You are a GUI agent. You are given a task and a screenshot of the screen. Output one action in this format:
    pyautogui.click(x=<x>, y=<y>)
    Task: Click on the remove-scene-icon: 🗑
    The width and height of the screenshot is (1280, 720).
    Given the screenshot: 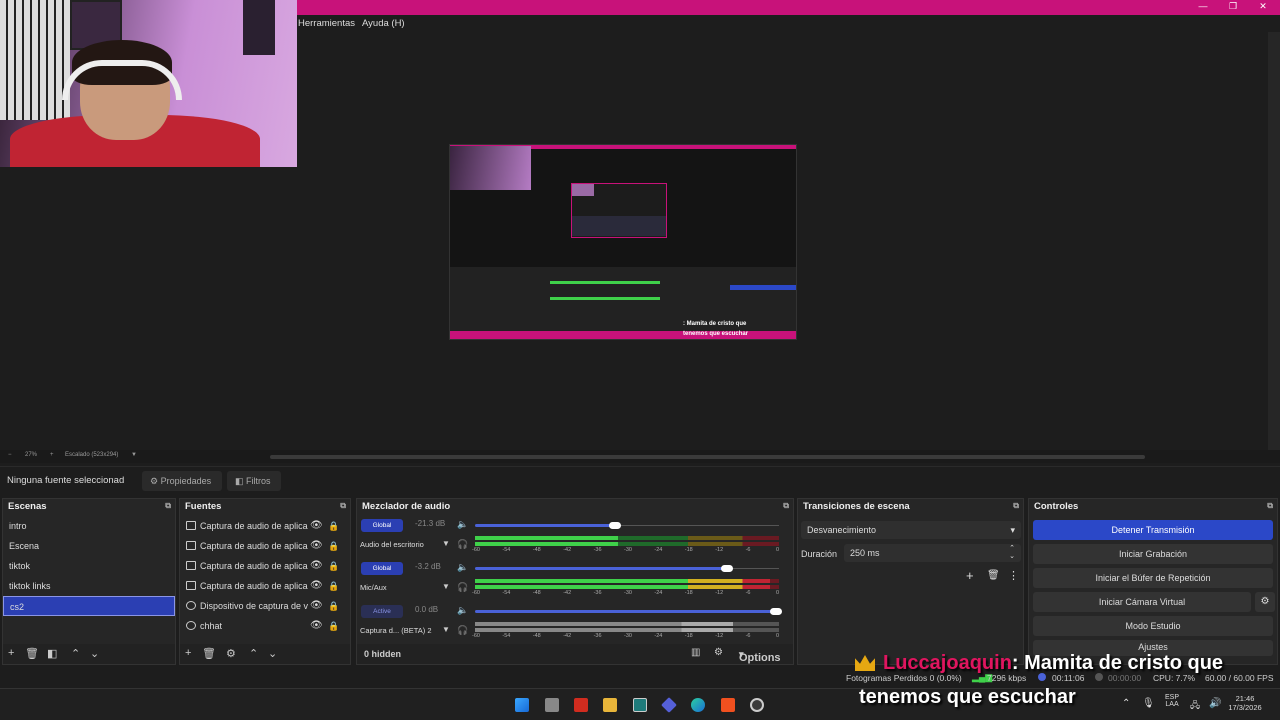 What is the action you would take?
    pyautogui.click(x=32, y=653)
    